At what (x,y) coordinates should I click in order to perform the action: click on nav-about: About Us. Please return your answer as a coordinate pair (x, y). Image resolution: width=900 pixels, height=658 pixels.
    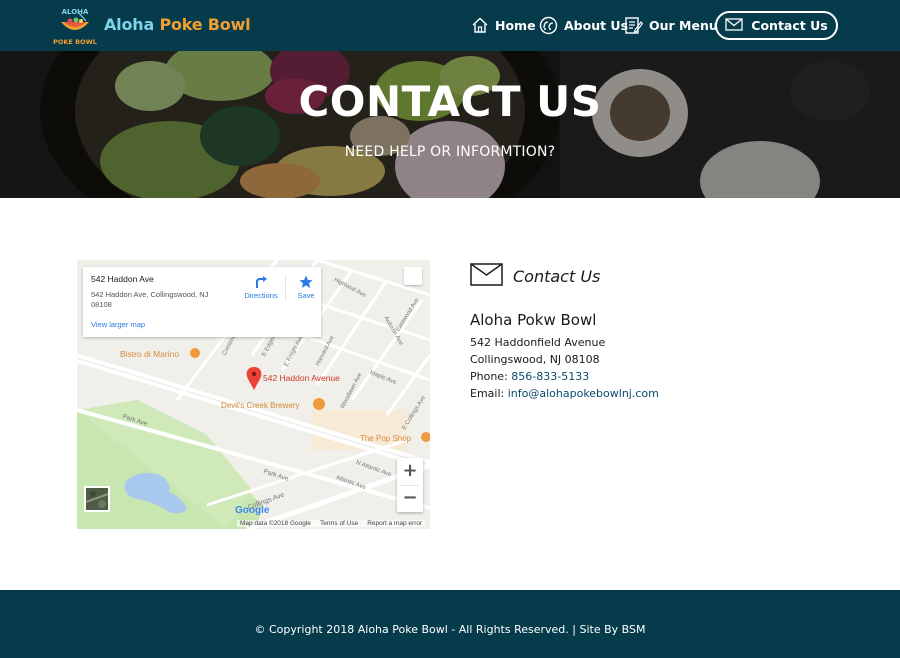
    Looking at the image, I should click on (583, 25).